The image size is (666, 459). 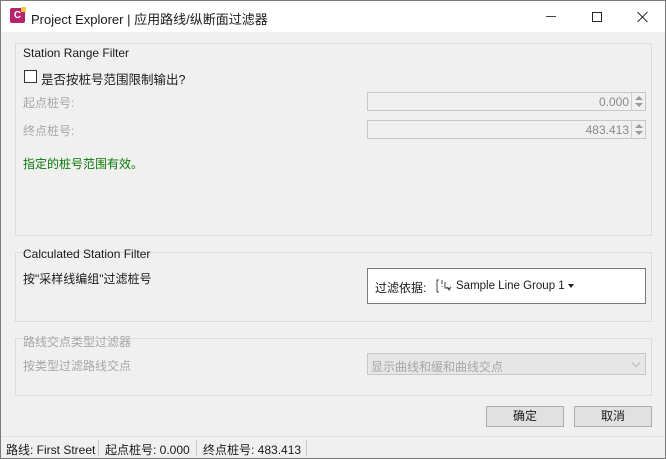 I want to click on cancel-button: 取消, so click(x=613, y=416).